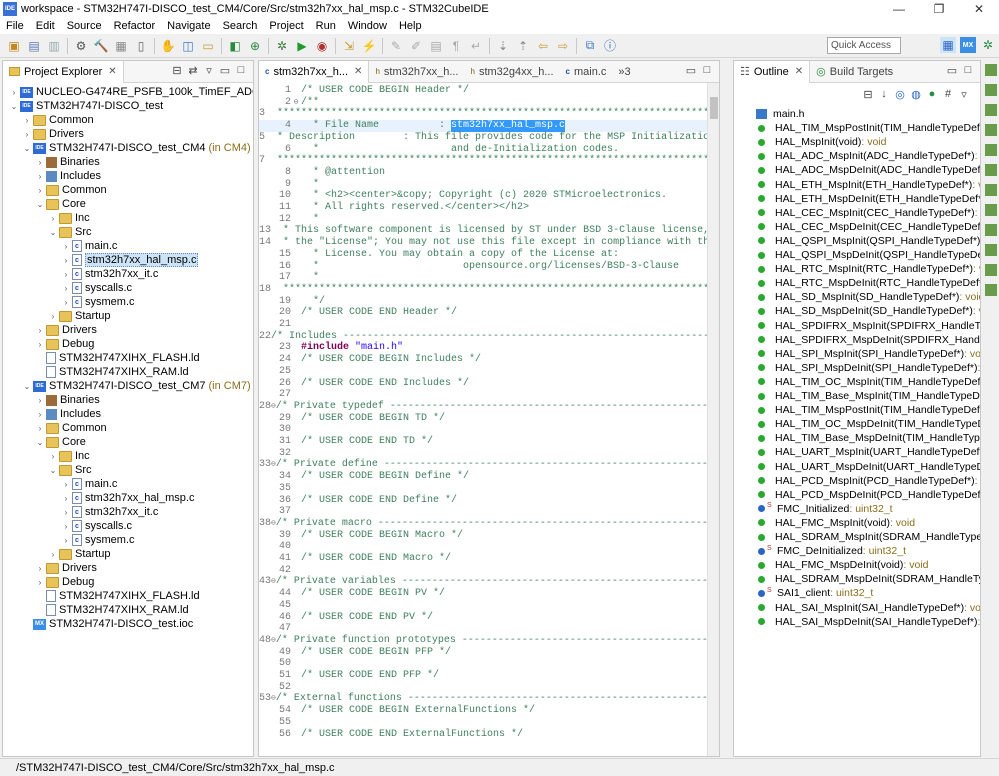 This screenshot has width=999, height=776. Describe the element at coordinates (483, 150) in the screenshot. I see `code-line: 6 * and de-Initialization codes.` at that location.